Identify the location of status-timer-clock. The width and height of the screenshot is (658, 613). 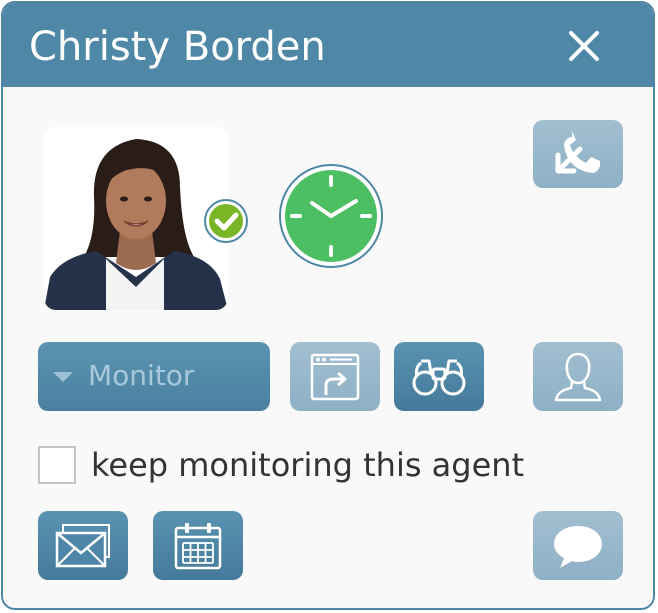
(331, 216).